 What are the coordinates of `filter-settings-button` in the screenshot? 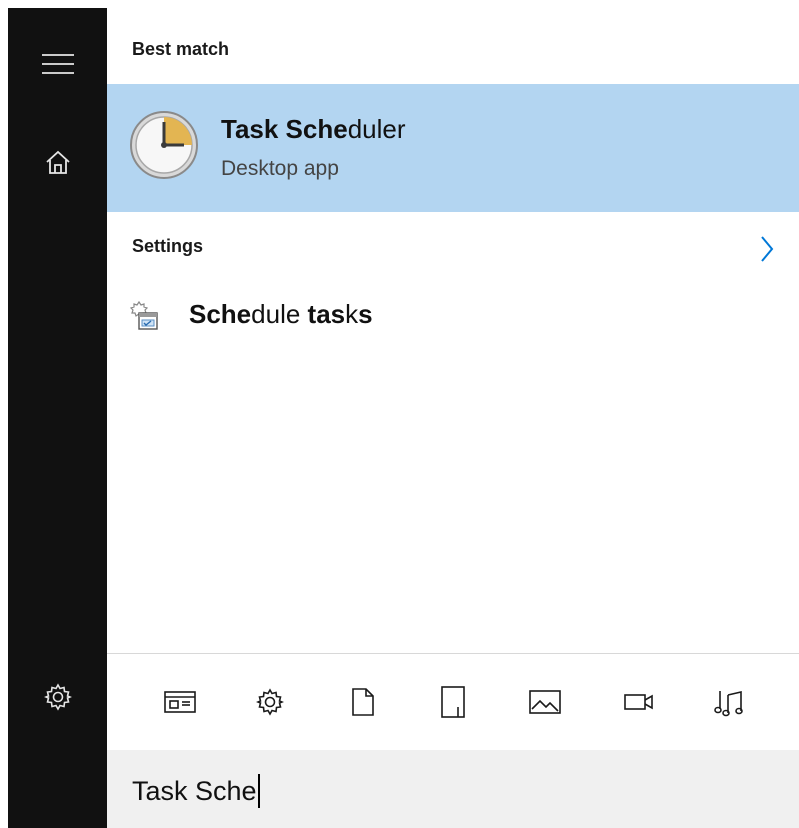 It's located at (270, 702).